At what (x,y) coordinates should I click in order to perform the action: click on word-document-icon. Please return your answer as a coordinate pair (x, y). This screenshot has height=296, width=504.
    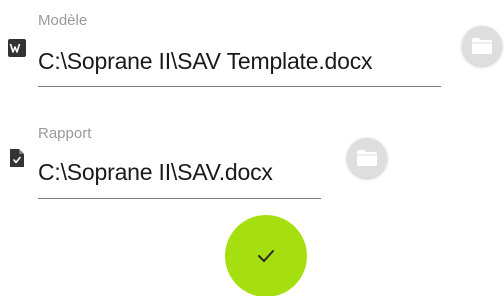
    Looking at the image, I should click on (17, 48).